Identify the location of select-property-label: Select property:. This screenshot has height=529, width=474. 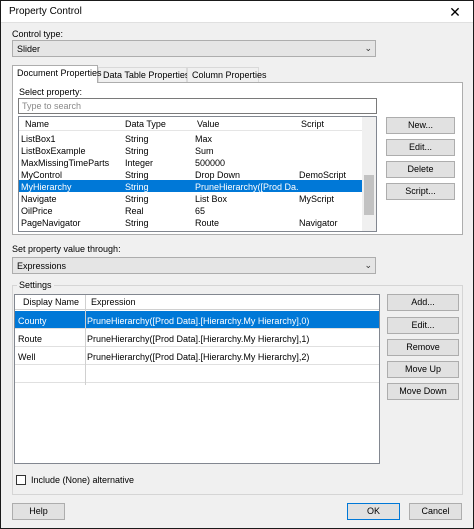
(51, 92).